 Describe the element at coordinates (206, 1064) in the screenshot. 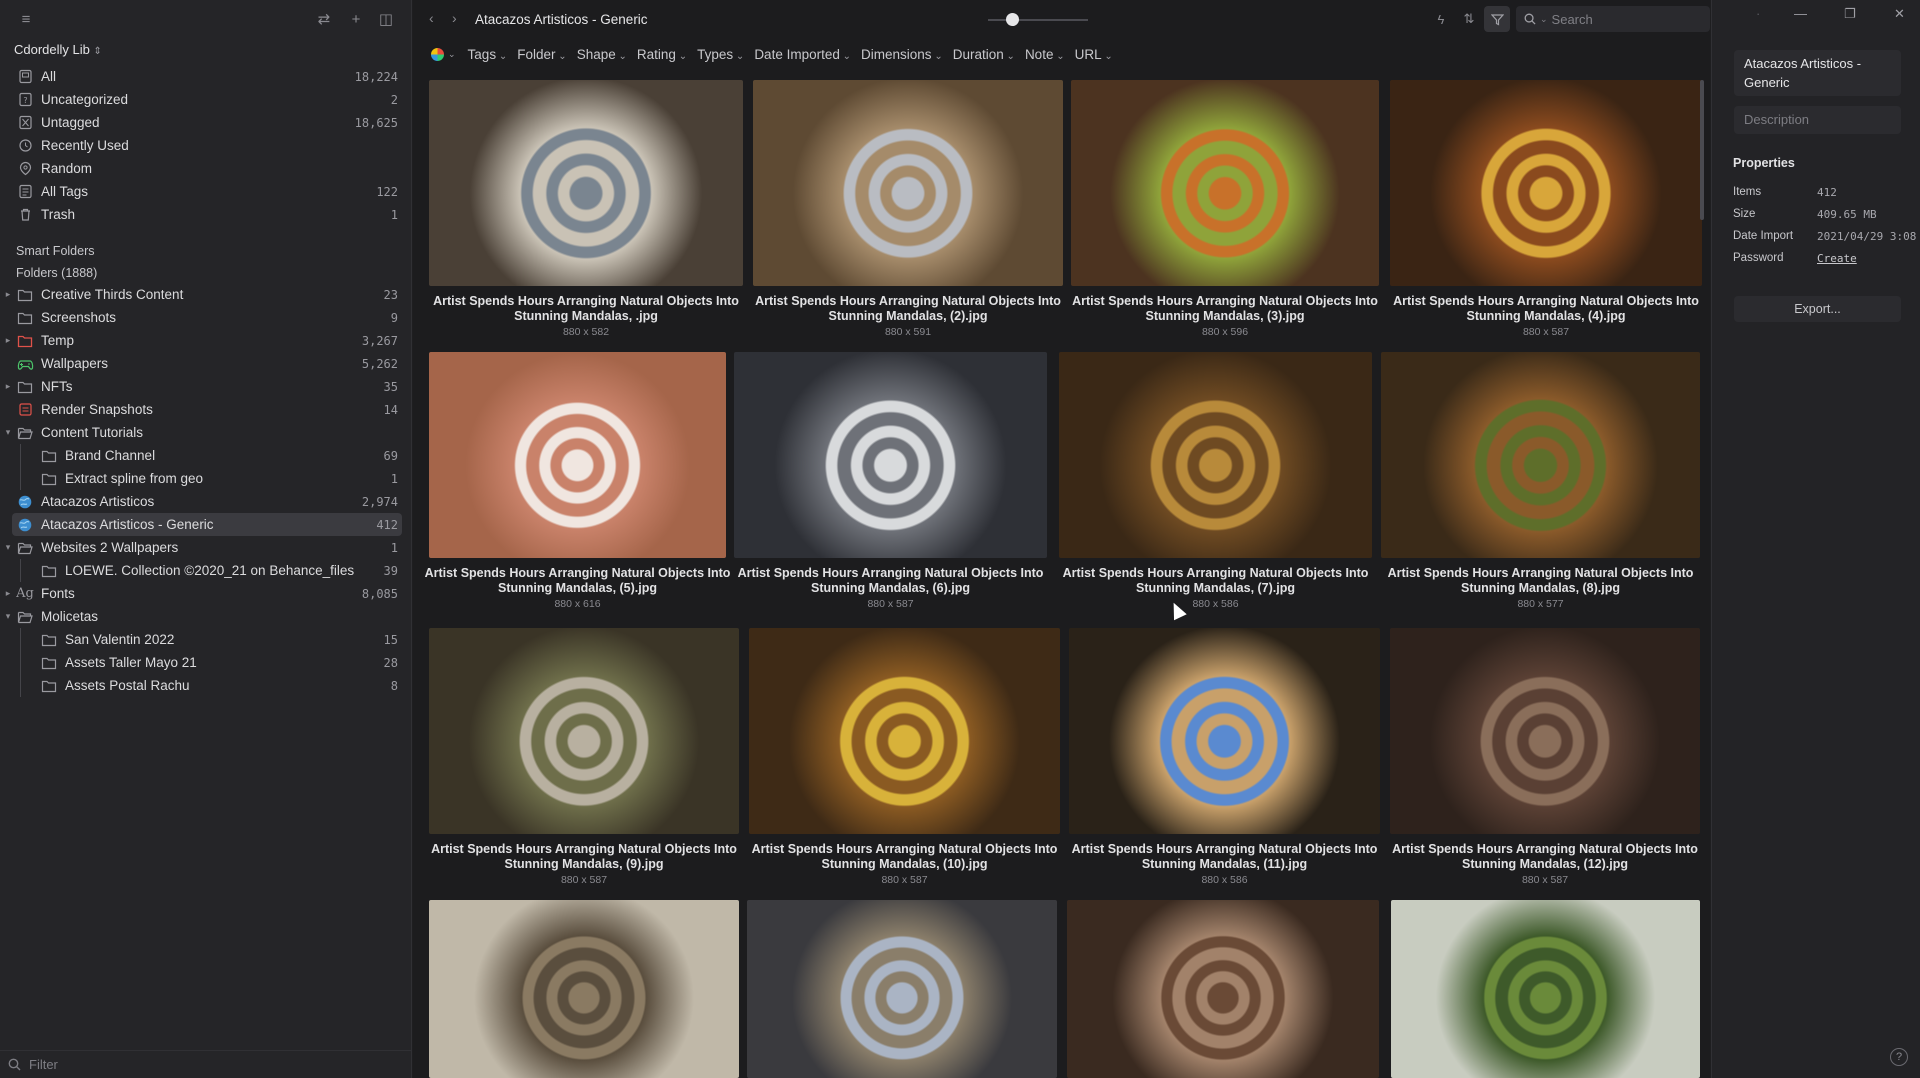

I see `sidebar-filter: Filter` at that location.